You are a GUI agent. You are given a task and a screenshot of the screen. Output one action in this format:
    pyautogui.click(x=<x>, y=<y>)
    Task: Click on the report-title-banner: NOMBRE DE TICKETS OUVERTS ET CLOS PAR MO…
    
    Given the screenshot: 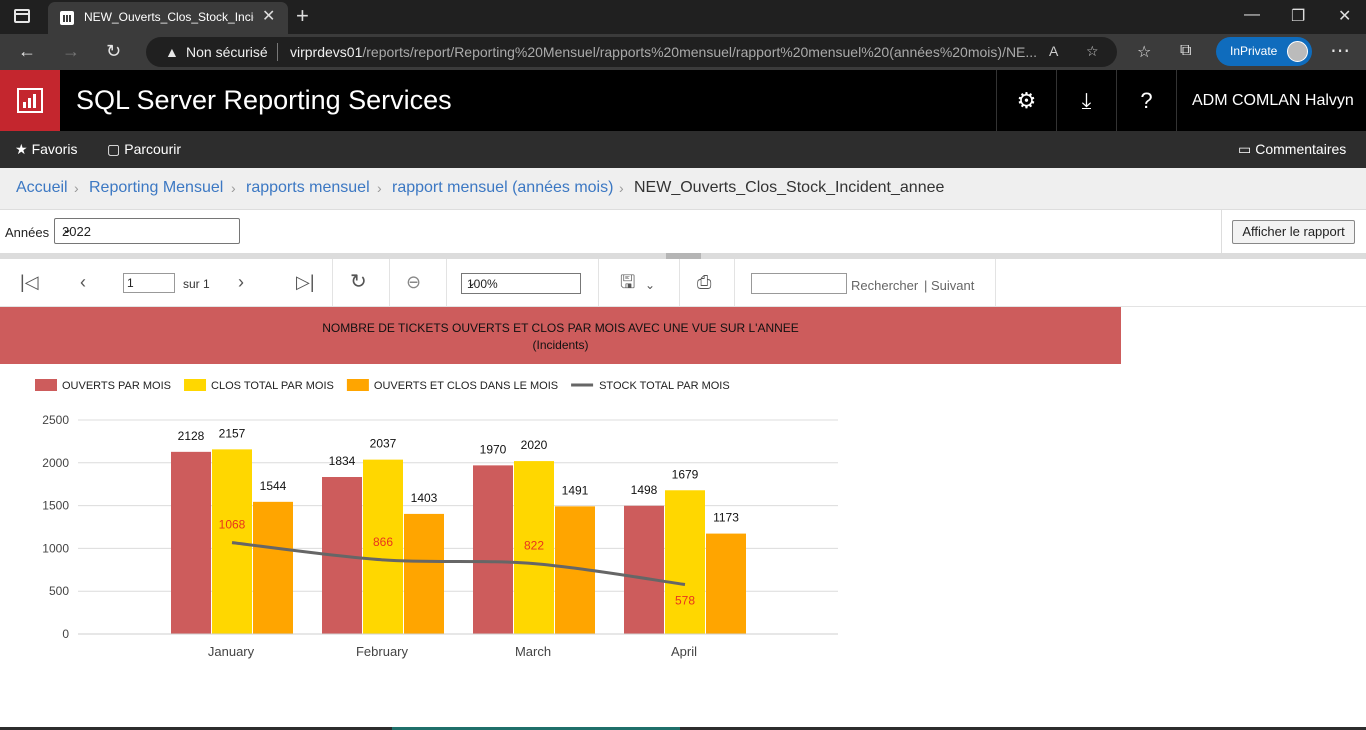 What is the action you would take?
    pyautogui.click(x=560, y=335)
    